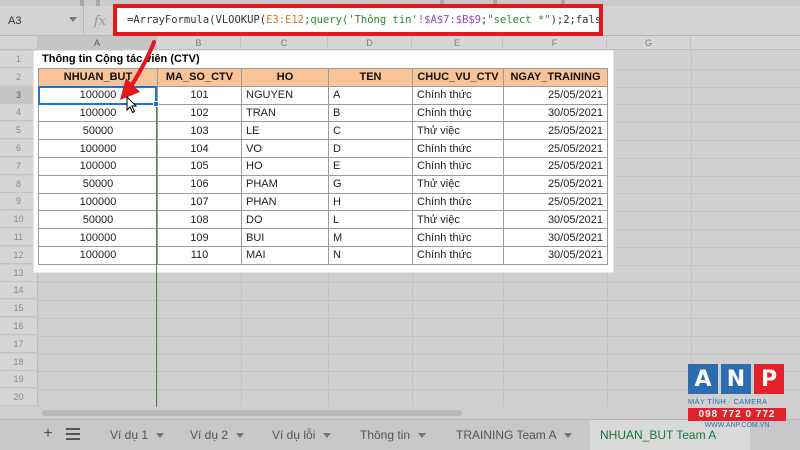  What do you see at coordinates (555, 43) in the screenshot?
I see `column-header-f: F` at bounding box center [555, 43].